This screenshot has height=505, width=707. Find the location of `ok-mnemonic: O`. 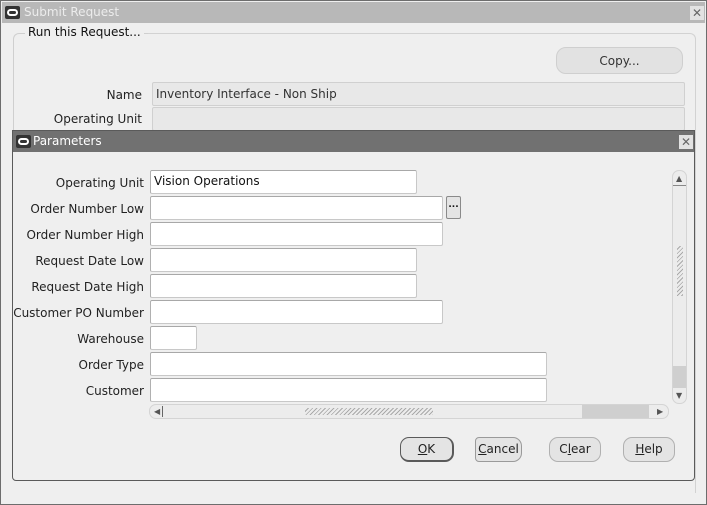

ok-mnemonic: O is located at coordinates (422, 449).